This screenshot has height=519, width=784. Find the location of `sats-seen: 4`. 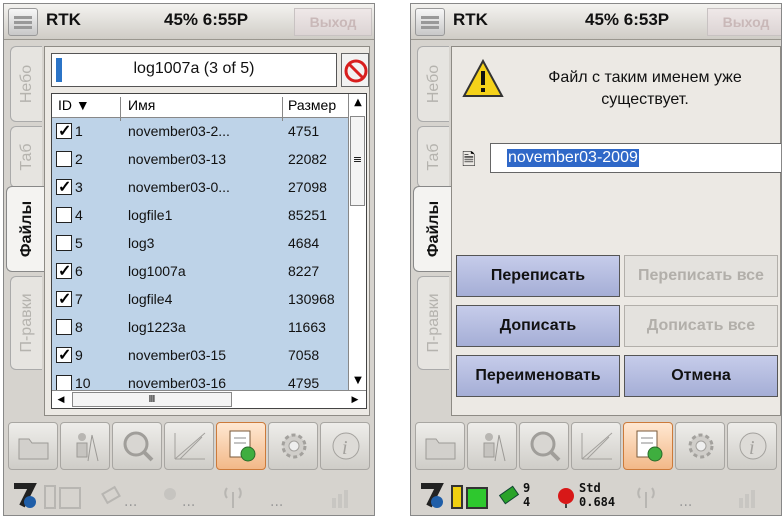

sats-seen: 4 is located at coordinates (527, 502).